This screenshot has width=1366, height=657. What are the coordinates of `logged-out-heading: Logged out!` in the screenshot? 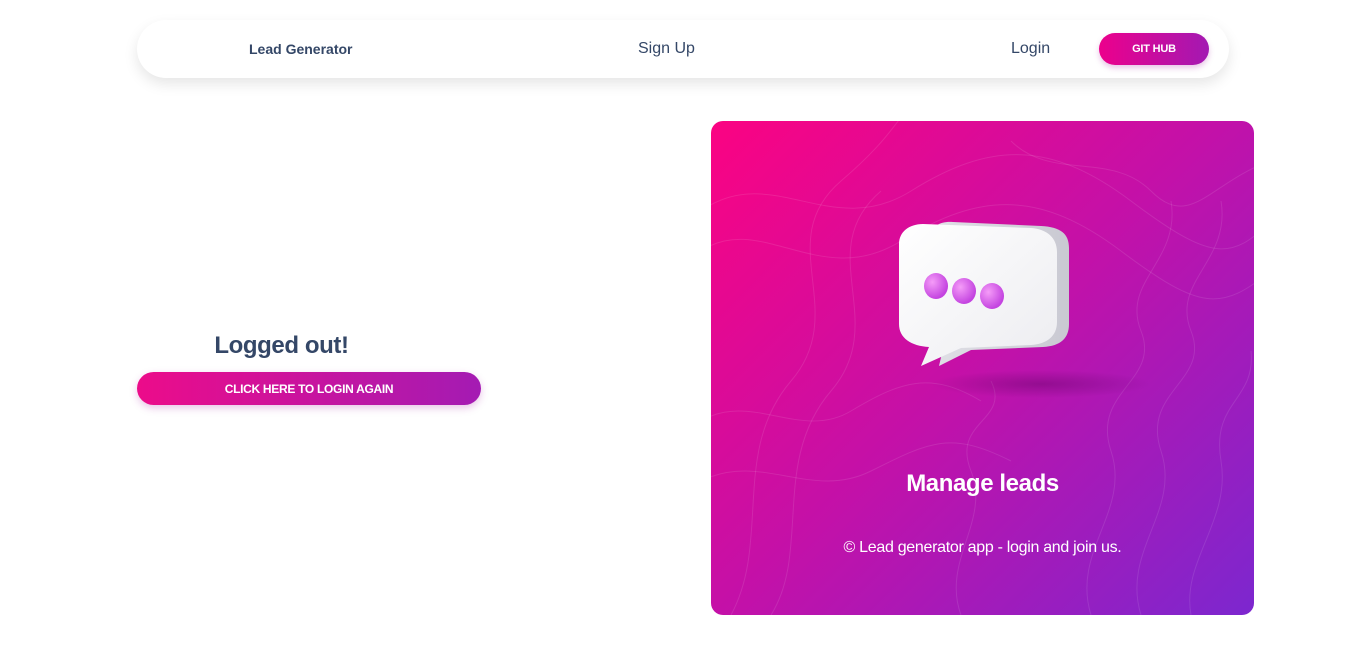 It's located at (281, 345).